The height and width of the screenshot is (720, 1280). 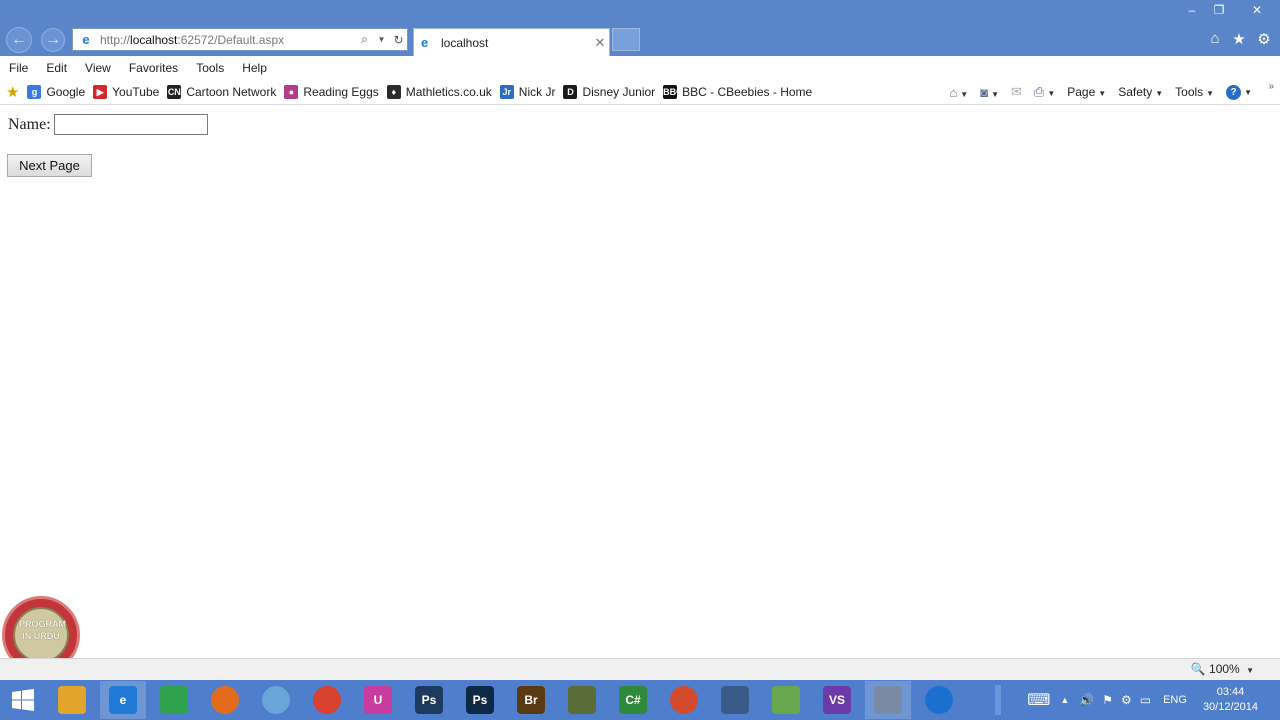 What do you see at coordinates (12, 92) in the screenshot?
I see `add-favorite-icon: ★` at bounding box center [12, 92].